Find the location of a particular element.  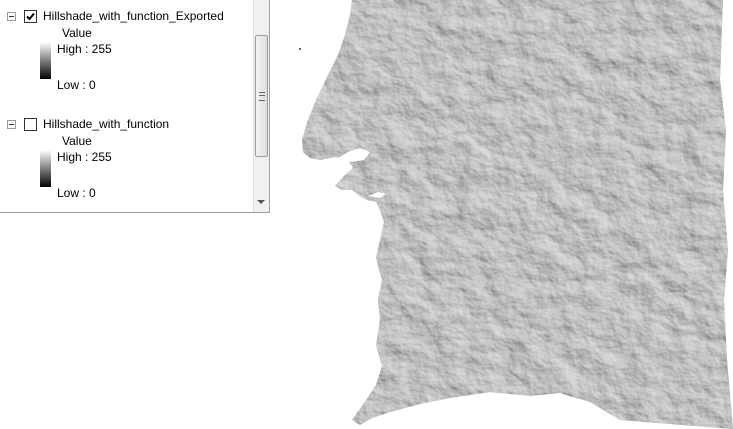

layer-name: Hillshade_with_function is located at coordinates (106, 124).